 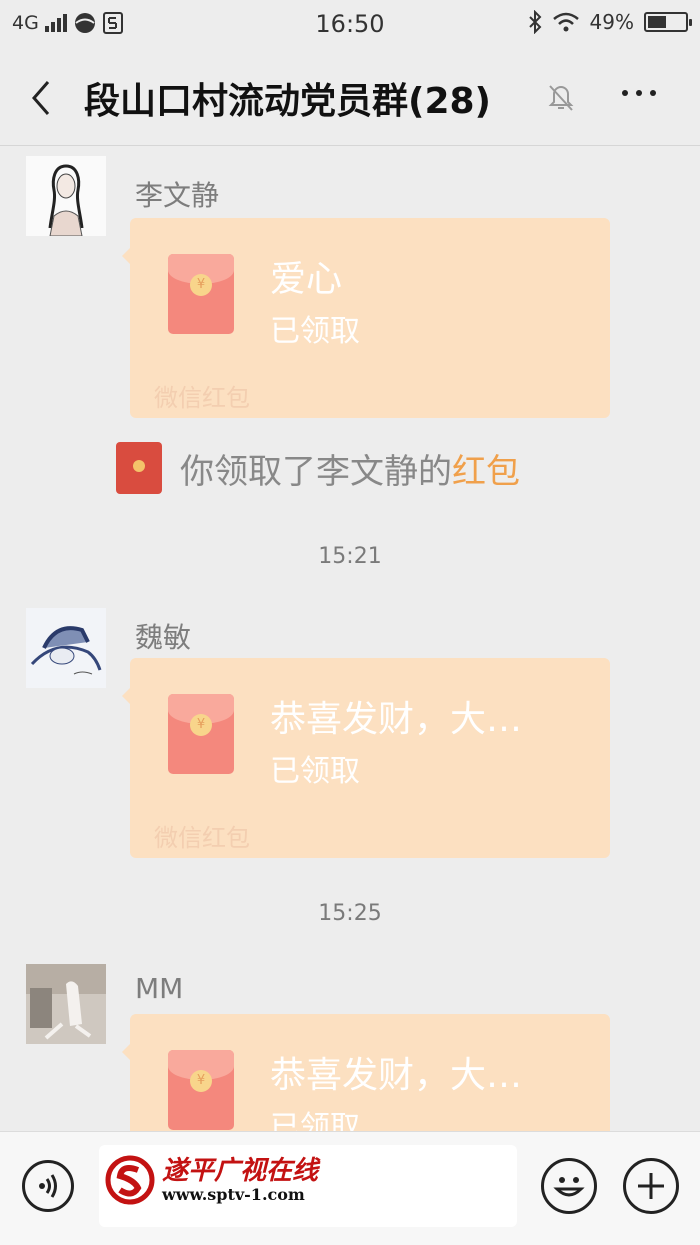 What do you see at coordinates (163, 637) in the screenshot?
I see `sender-name: 魏敏` at bounding box center [163, 637].